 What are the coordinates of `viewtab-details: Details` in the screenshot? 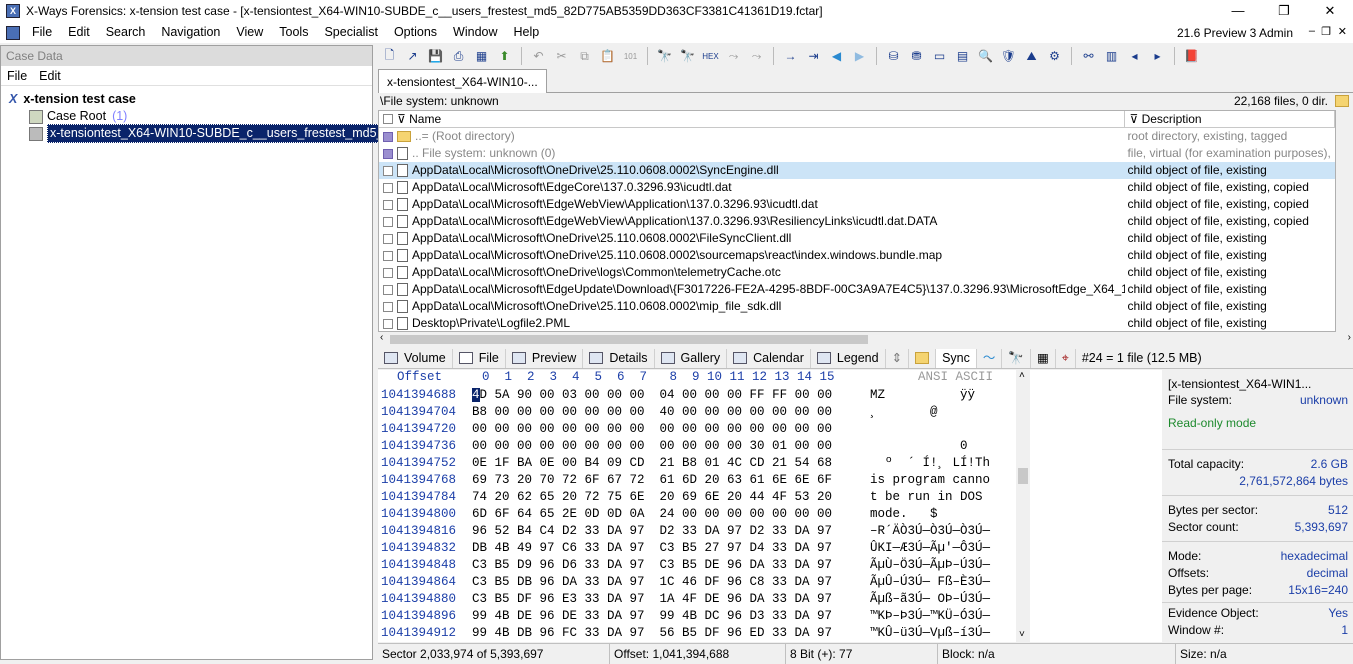 It's located at (619, 358).